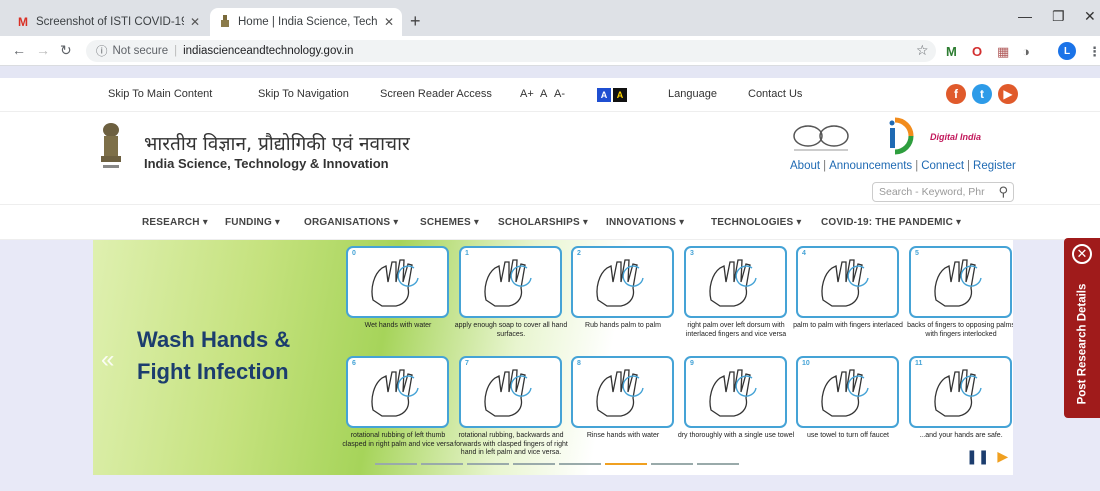 This screenshot has width=1100, height=491. Describe the element at coordinates (436, 94) in the screenshot. I see `screen-reader-link: Screen Reader Access` at that location.